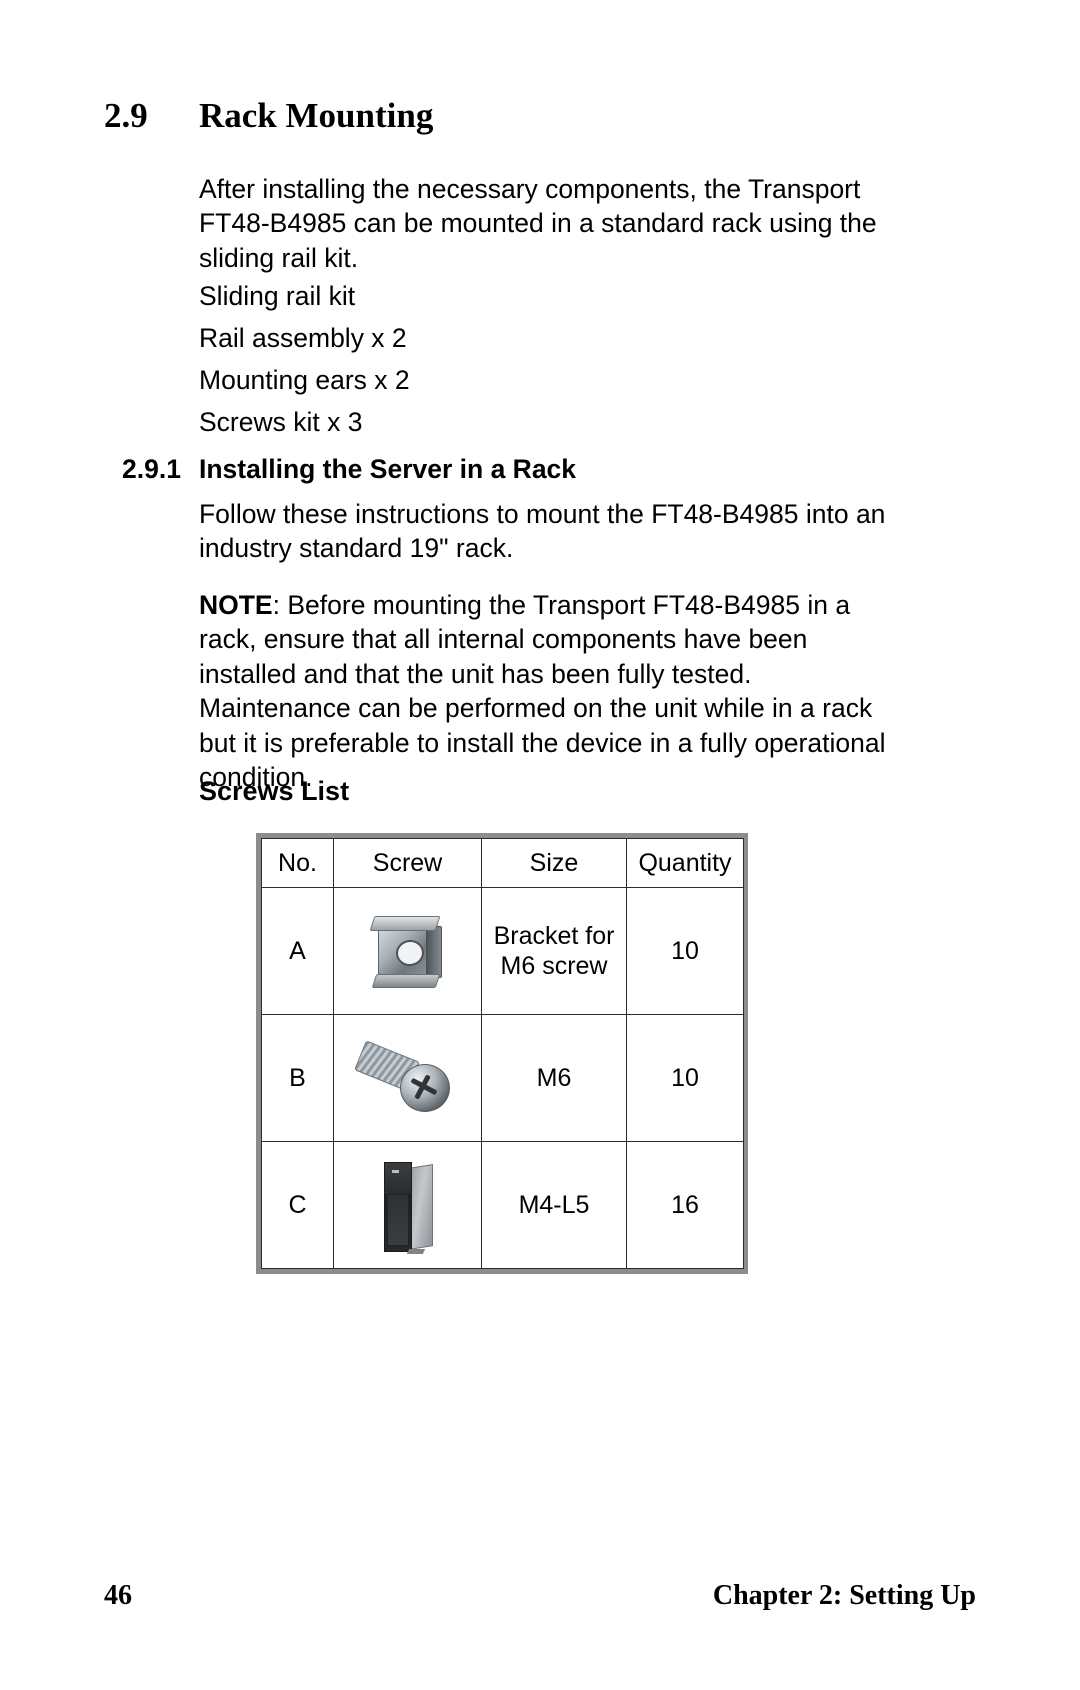 The width and height of the screenshot is (1080, 1690). Describe the element at coordinates (297, 1078) in the screenshot. I see `row-b-no: B` at that location.